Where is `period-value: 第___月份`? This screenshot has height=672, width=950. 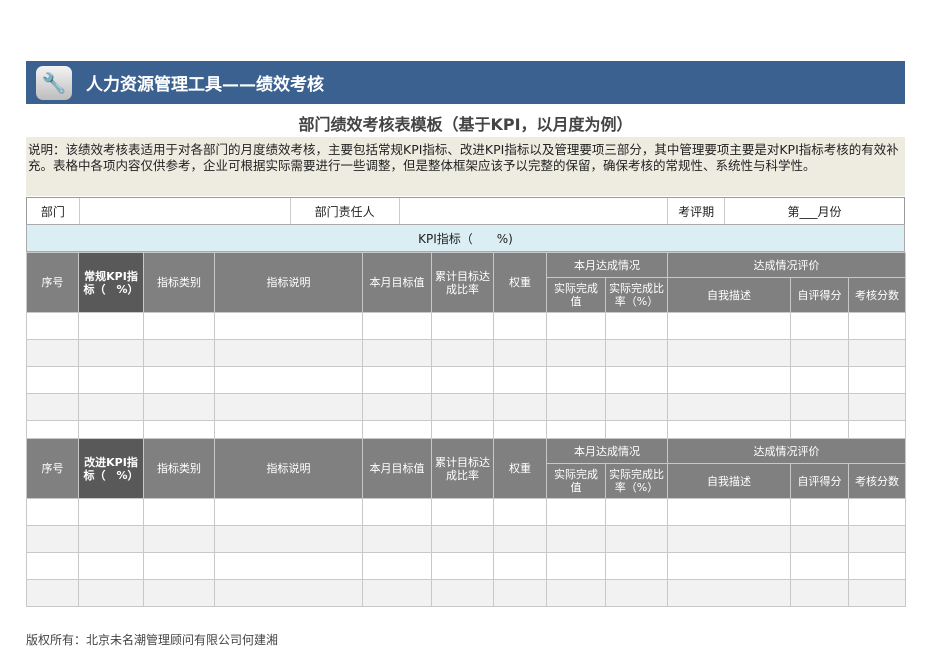
period-value: 第___月份 is located at coordinates (814, 211).